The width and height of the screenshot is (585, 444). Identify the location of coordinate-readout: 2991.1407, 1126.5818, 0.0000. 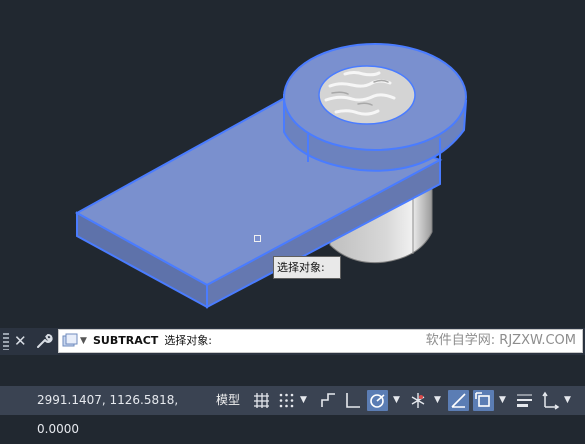
(123, 411).